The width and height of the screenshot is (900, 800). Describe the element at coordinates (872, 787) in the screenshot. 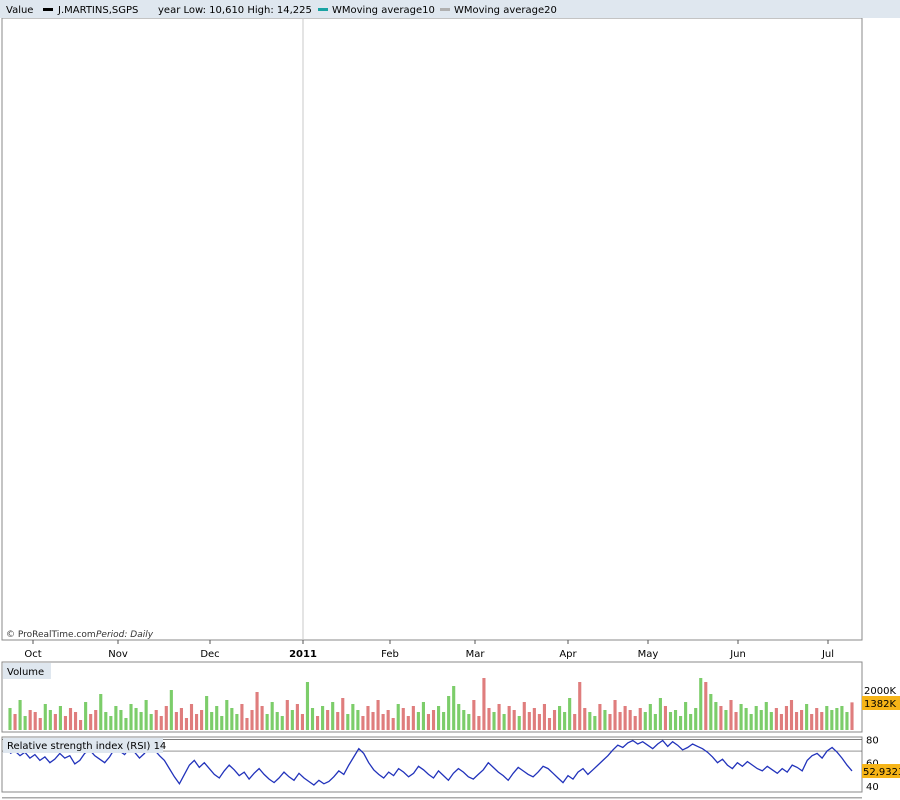

I see `rsi-tick-label: 40` at that location.